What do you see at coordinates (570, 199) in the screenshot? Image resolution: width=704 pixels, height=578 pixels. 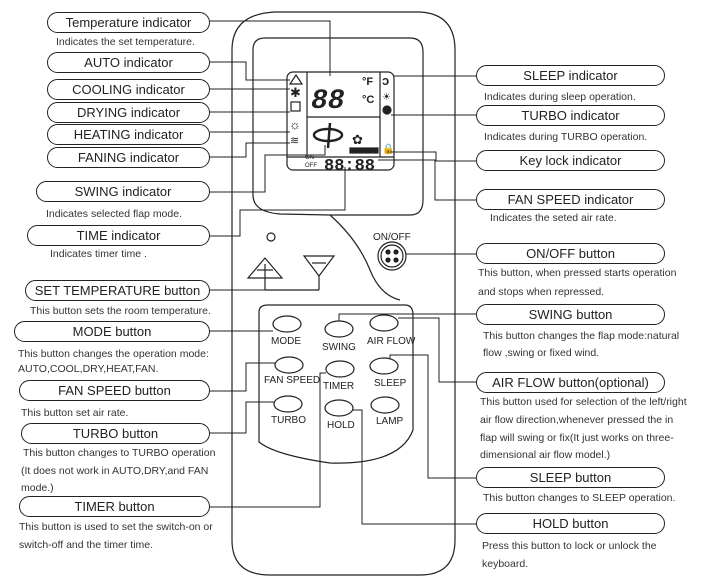 I see `callout-fan-speed-indicator: FAN SPEED indicator` at bounding box center [570, 199].